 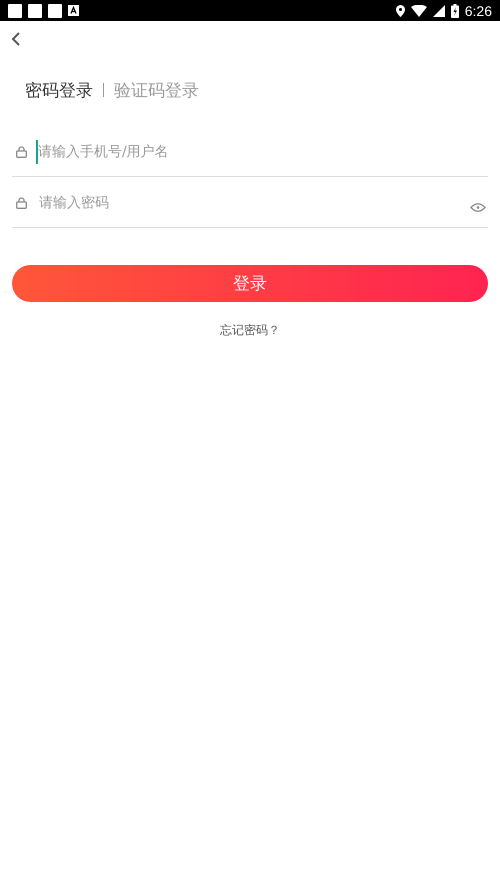 I want to click on status-time: 6:26, so click(x=478, y=10).